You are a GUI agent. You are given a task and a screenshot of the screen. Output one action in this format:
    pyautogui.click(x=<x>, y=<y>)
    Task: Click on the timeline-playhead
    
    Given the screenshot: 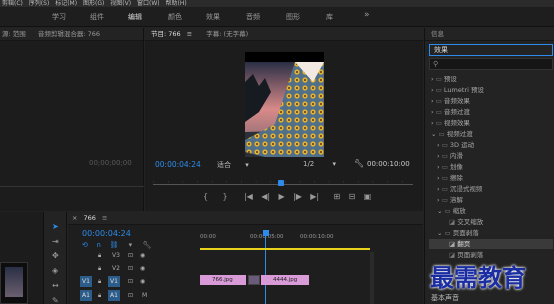 What is the action you would take?
    pyautogui.click(x=266, y=233)
    